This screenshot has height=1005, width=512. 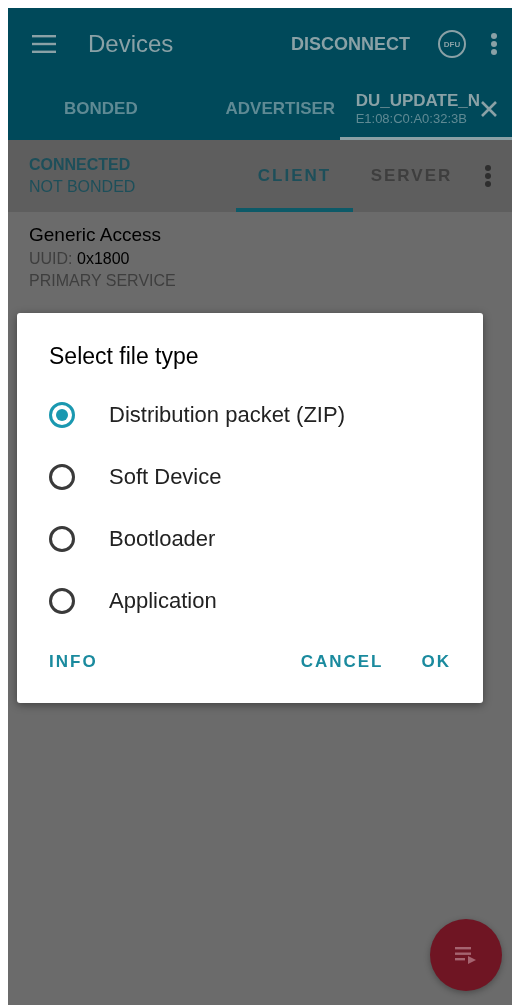 What do you see at coordinates (99, 110) in the screenshot?
I see `tab: BONDED` at bounding box center [99, 110].